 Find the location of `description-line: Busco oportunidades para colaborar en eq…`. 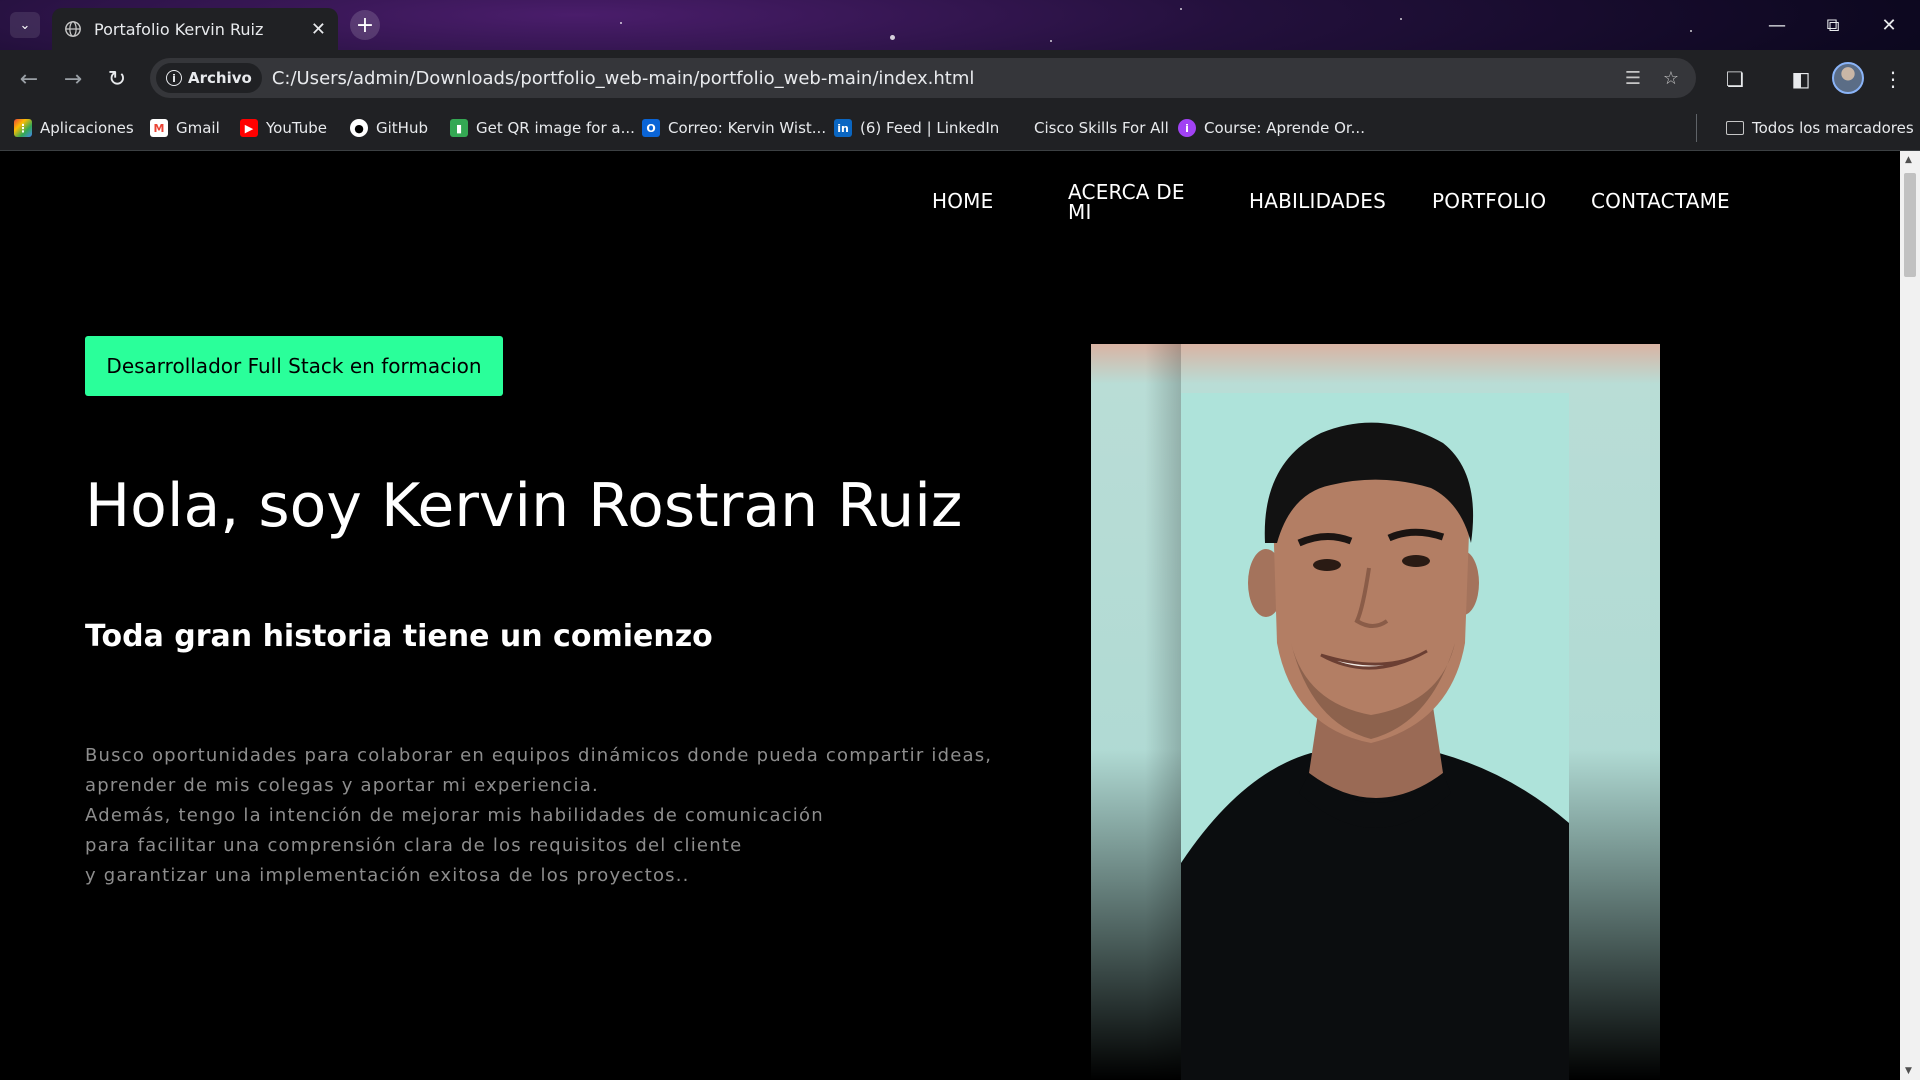

description-line: Busco oportunidades para colaborar en eq… is located at coordinates (539, 755).